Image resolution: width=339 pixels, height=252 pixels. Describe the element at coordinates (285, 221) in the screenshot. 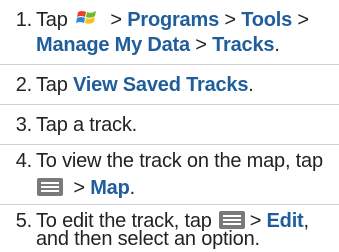

I see `edit-link: Edit` at that location.